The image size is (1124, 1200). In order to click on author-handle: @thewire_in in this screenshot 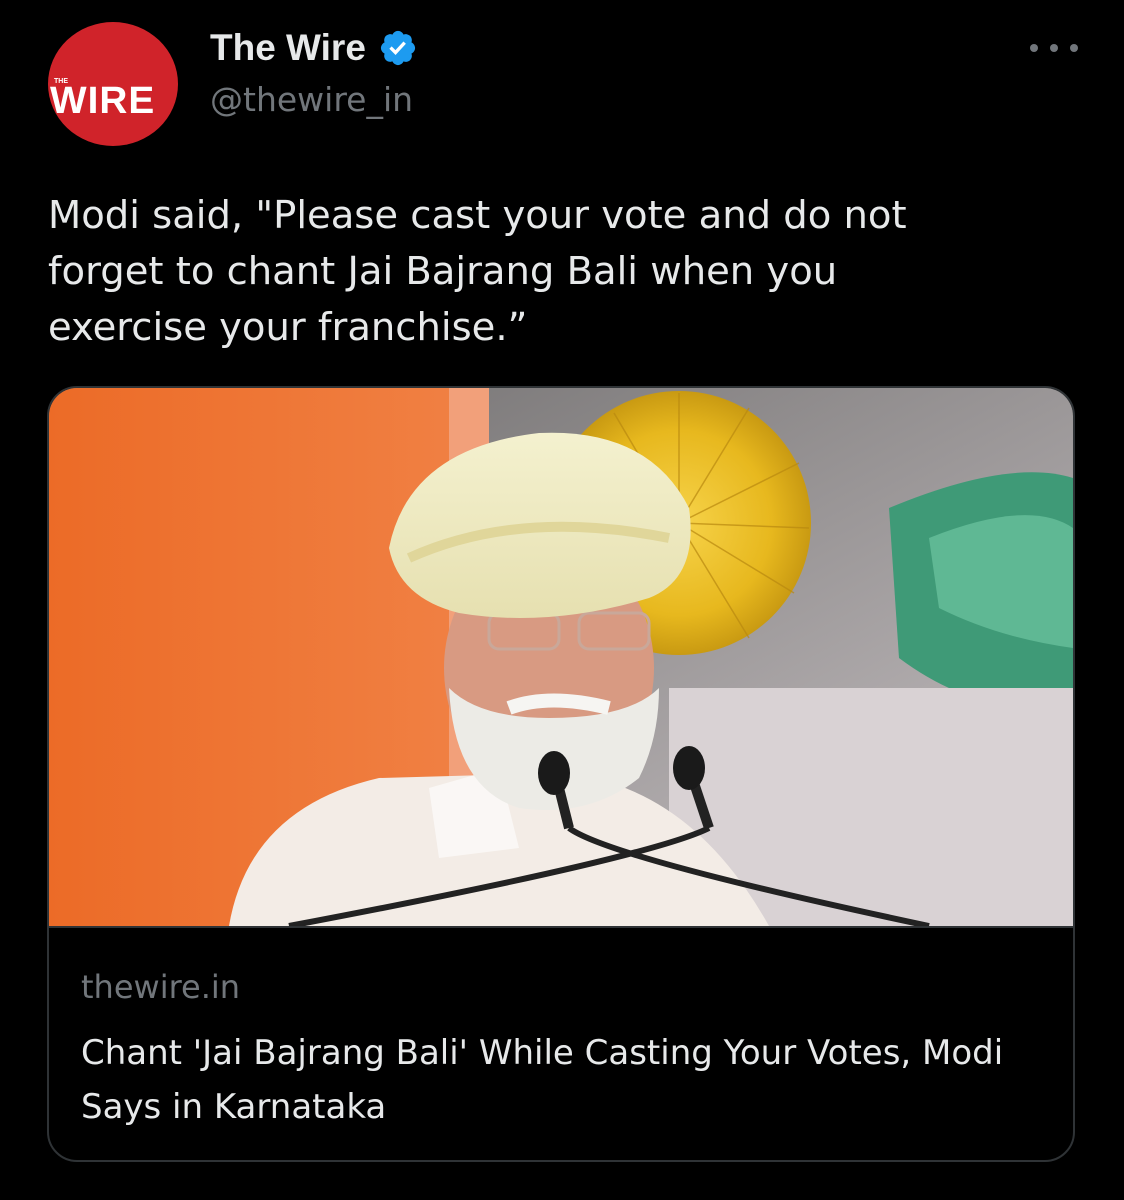, I will do `click(311, 100)`.